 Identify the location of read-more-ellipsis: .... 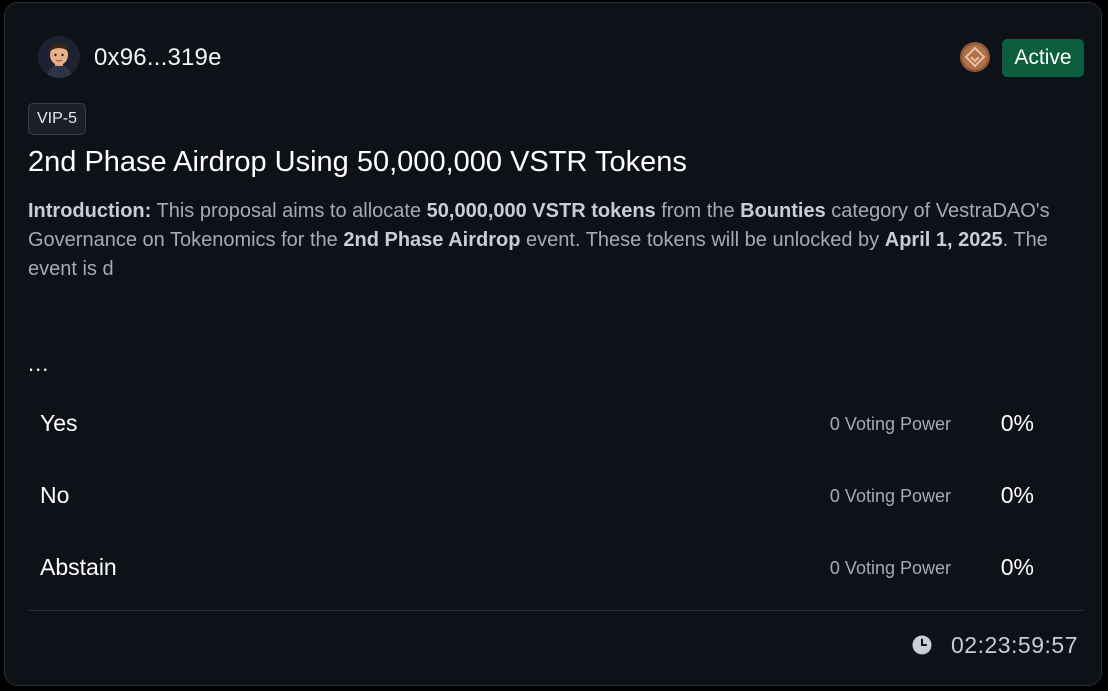
(38, 364).